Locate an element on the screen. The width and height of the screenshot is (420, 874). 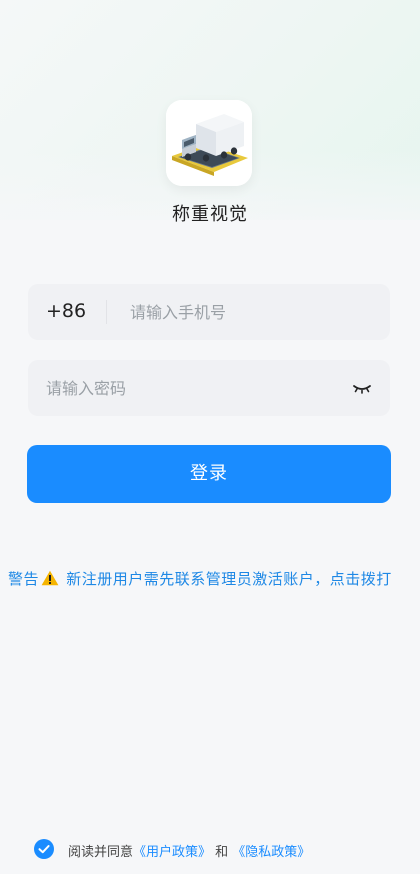
notice-prefix: 警告 is located at coordinates (24, 579).